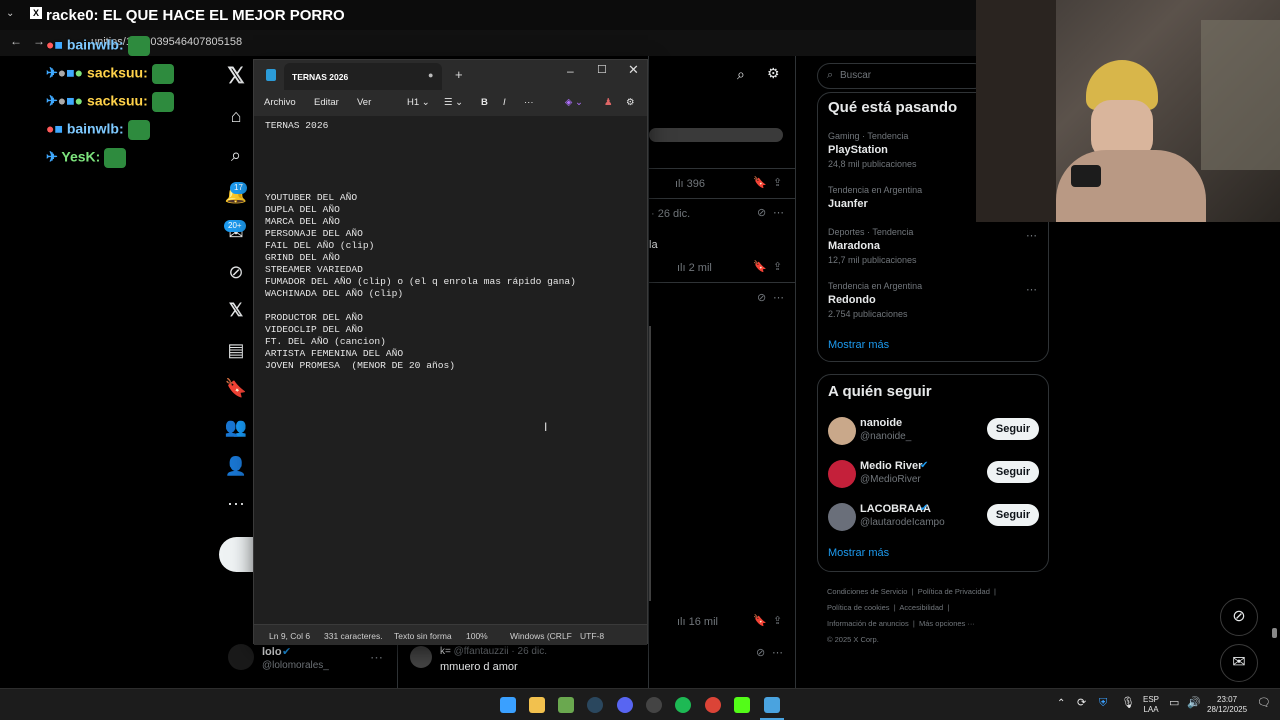  I want to click on windows-start-icon, so click(508, 705).